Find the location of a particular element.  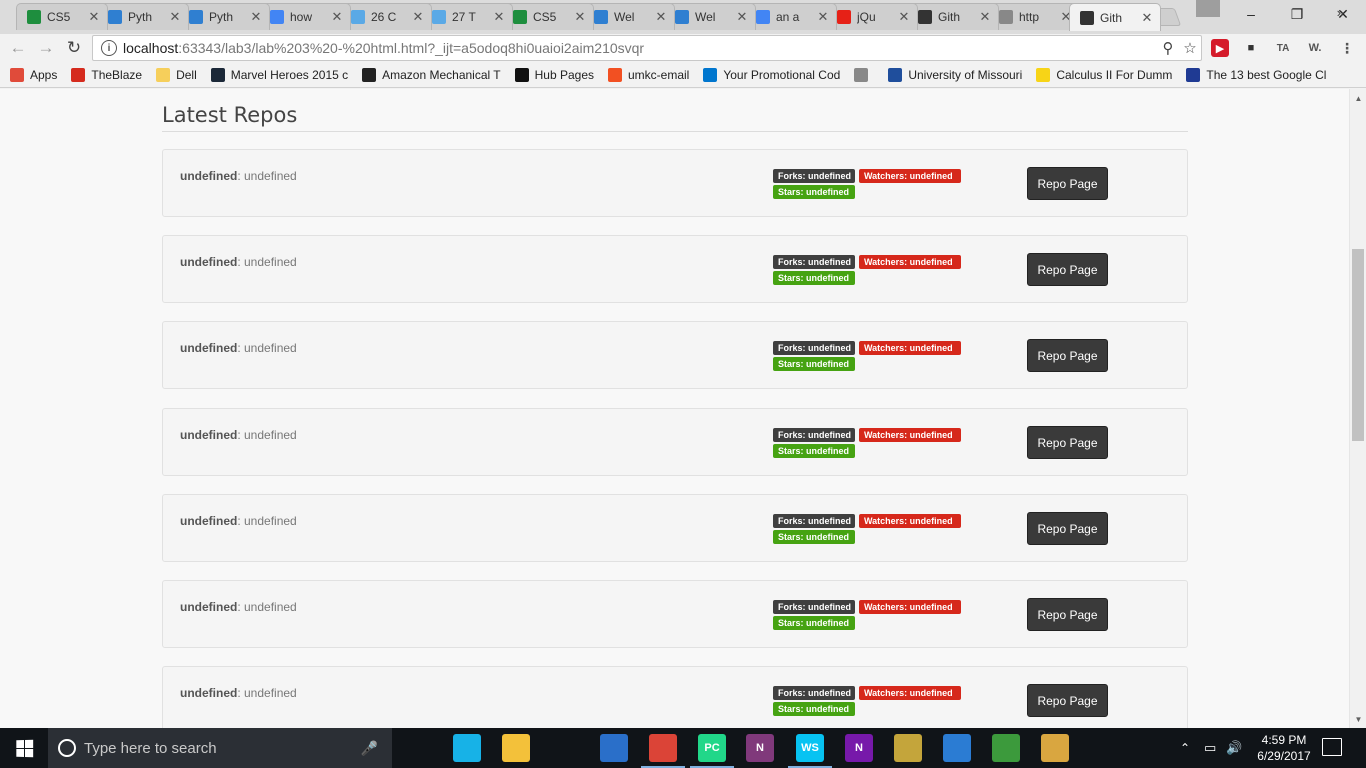

pycharm-icon: PC is located at coordinates (712, 751).